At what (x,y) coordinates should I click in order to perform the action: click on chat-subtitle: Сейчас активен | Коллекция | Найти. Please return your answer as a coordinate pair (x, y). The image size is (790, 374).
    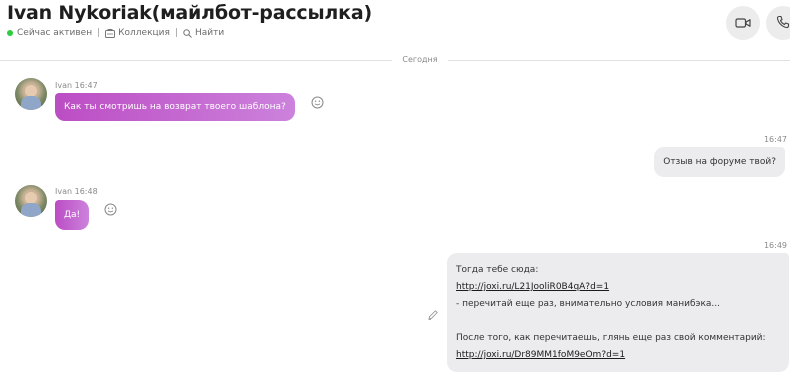
    Looking at the image, I should click on (115, 33).